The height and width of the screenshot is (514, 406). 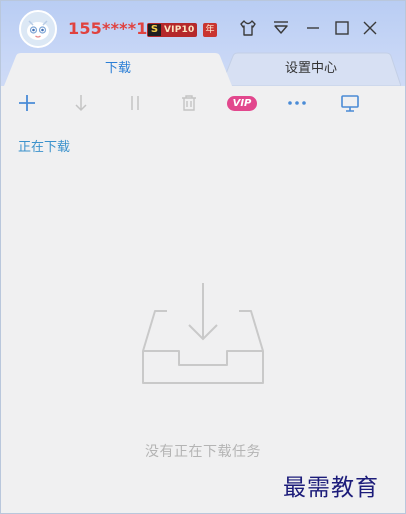 I want to click on close-button, so click(x=370, y=28).